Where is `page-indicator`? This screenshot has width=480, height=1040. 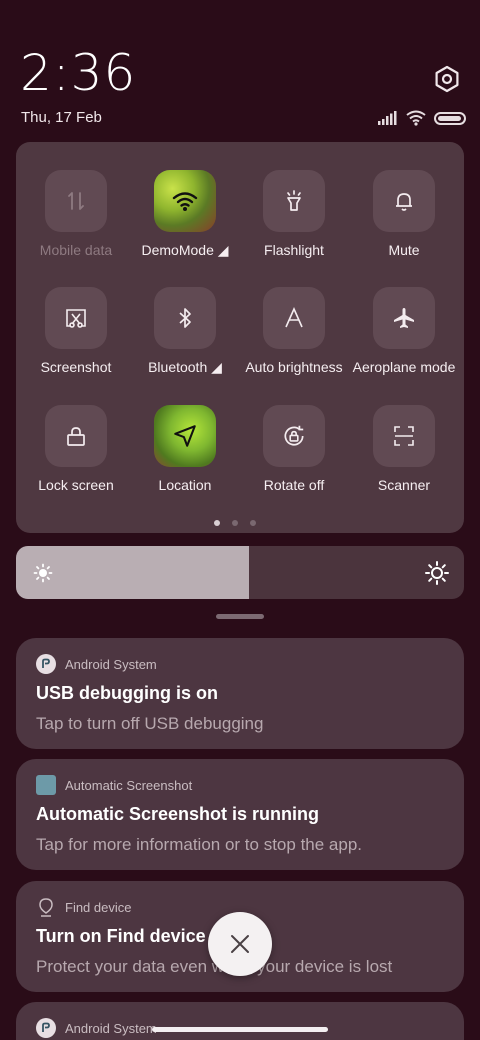 page-indicator is located at coordinates (235, 523).